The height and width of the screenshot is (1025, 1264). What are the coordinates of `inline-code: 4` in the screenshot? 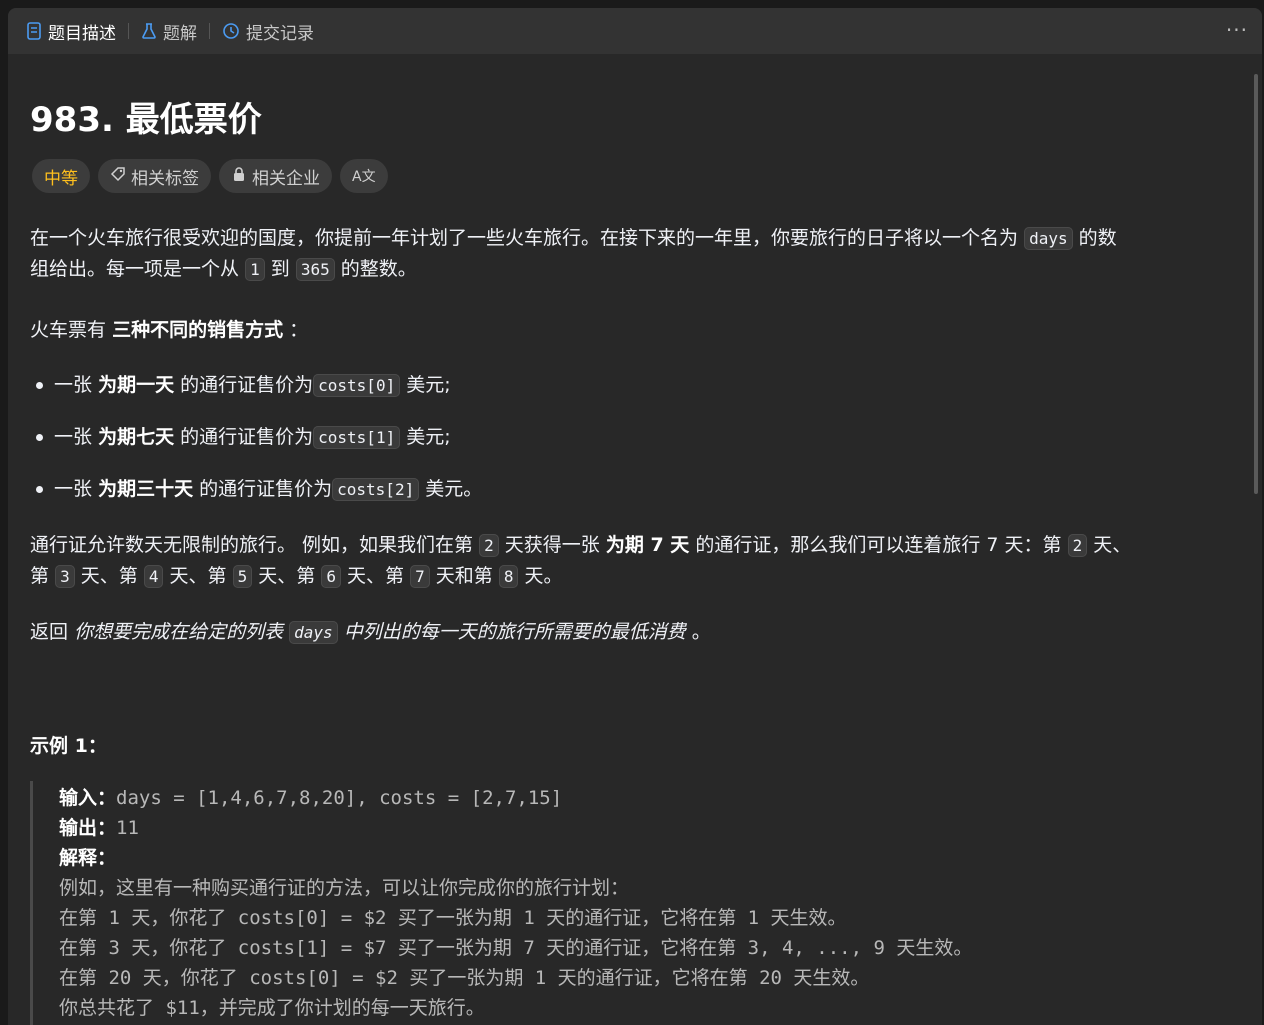 It's located at (153, 576).